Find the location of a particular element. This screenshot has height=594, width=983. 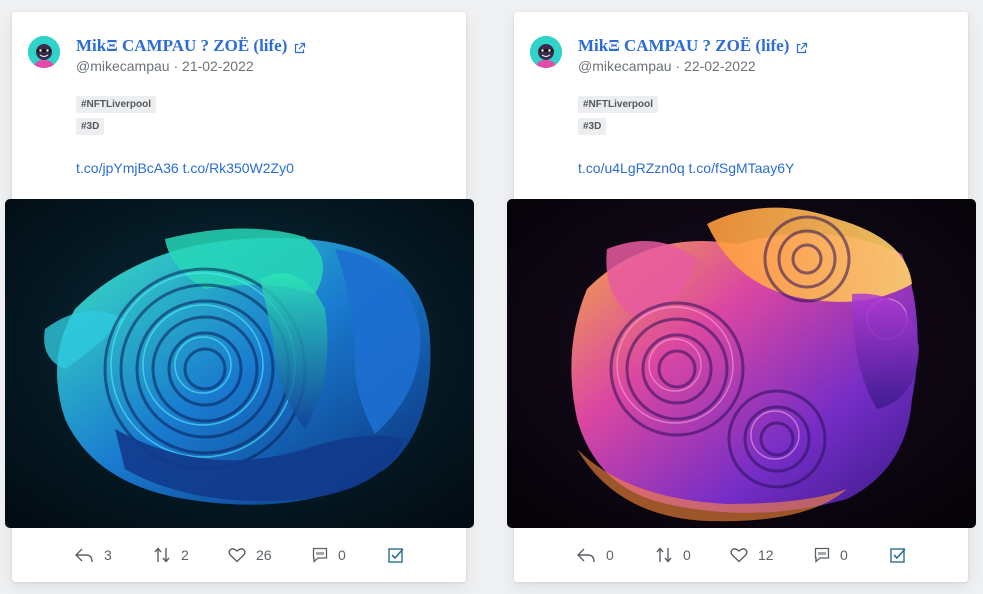

retweet-action: 2 is located at coordinates (171, 555).